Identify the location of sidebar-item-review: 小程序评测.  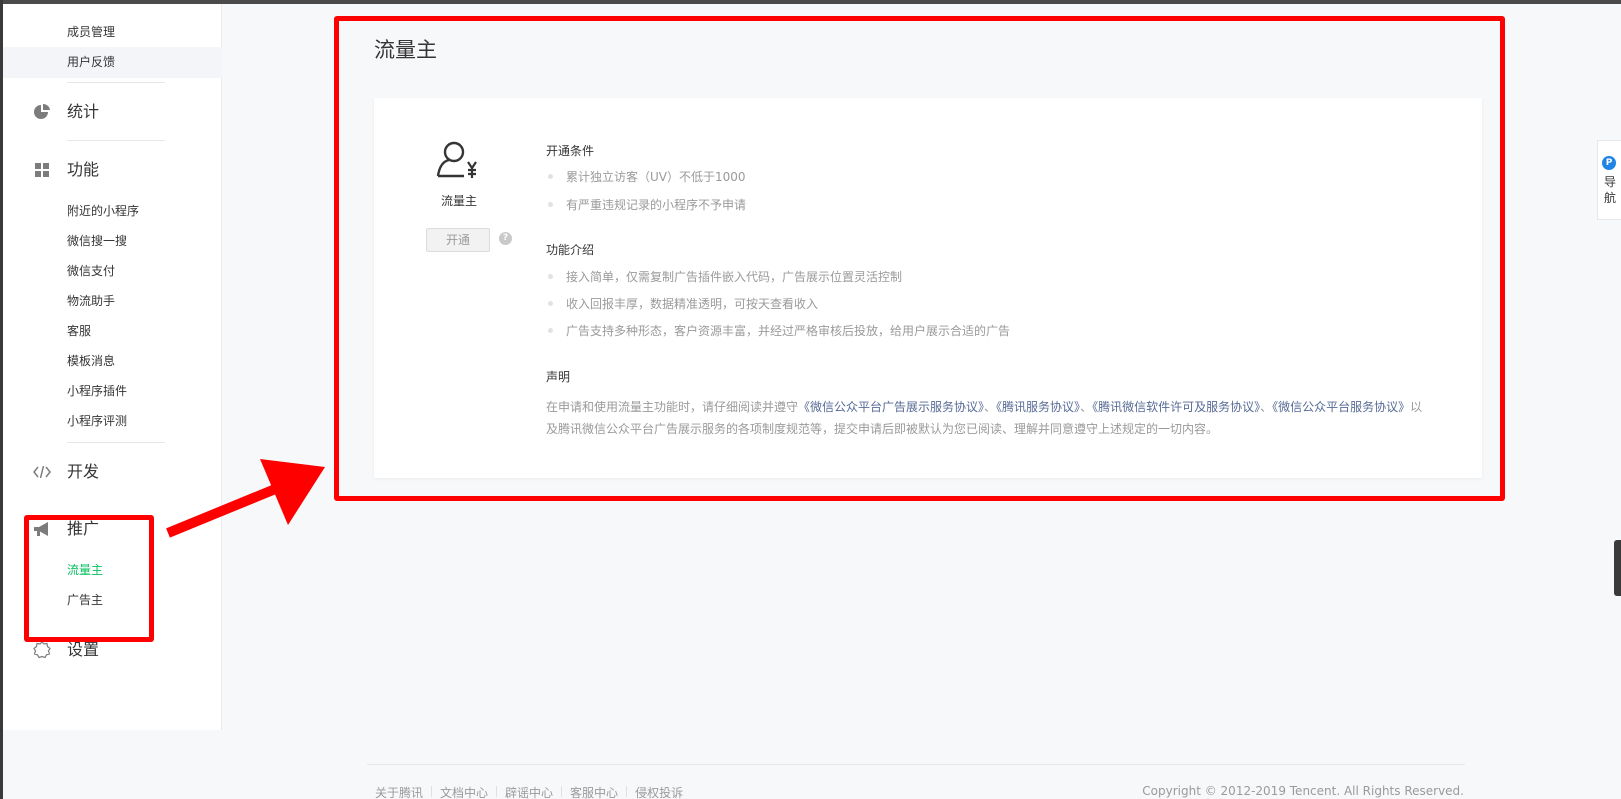
(112, 421).